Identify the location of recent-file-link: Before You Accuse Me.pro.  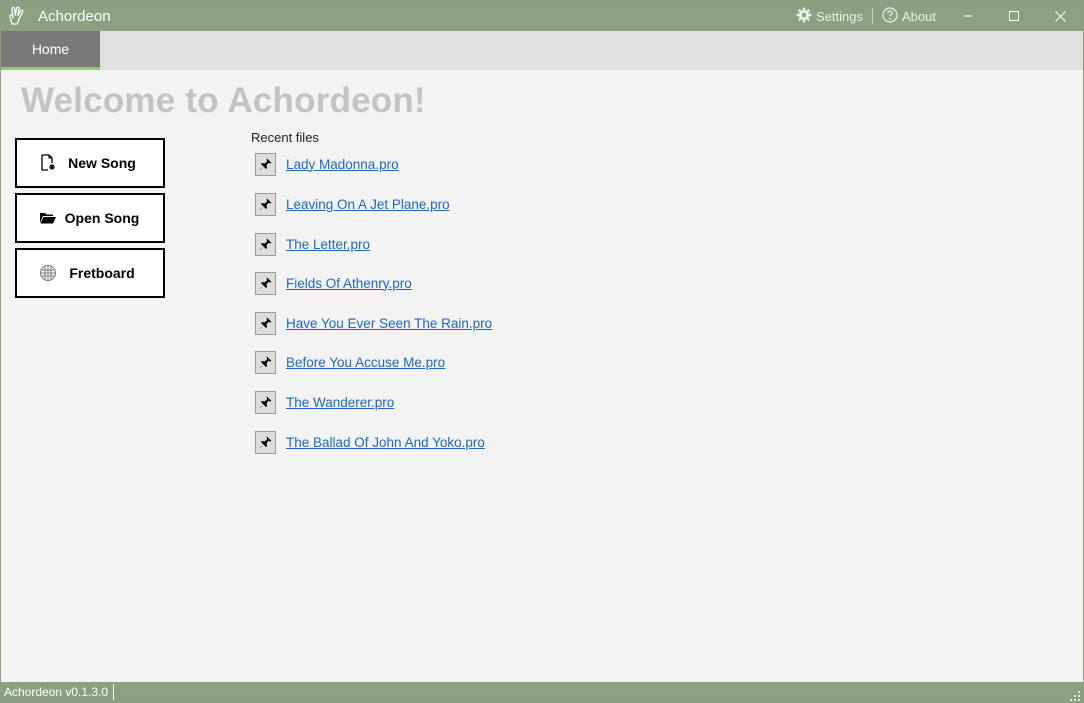
(365, 362).